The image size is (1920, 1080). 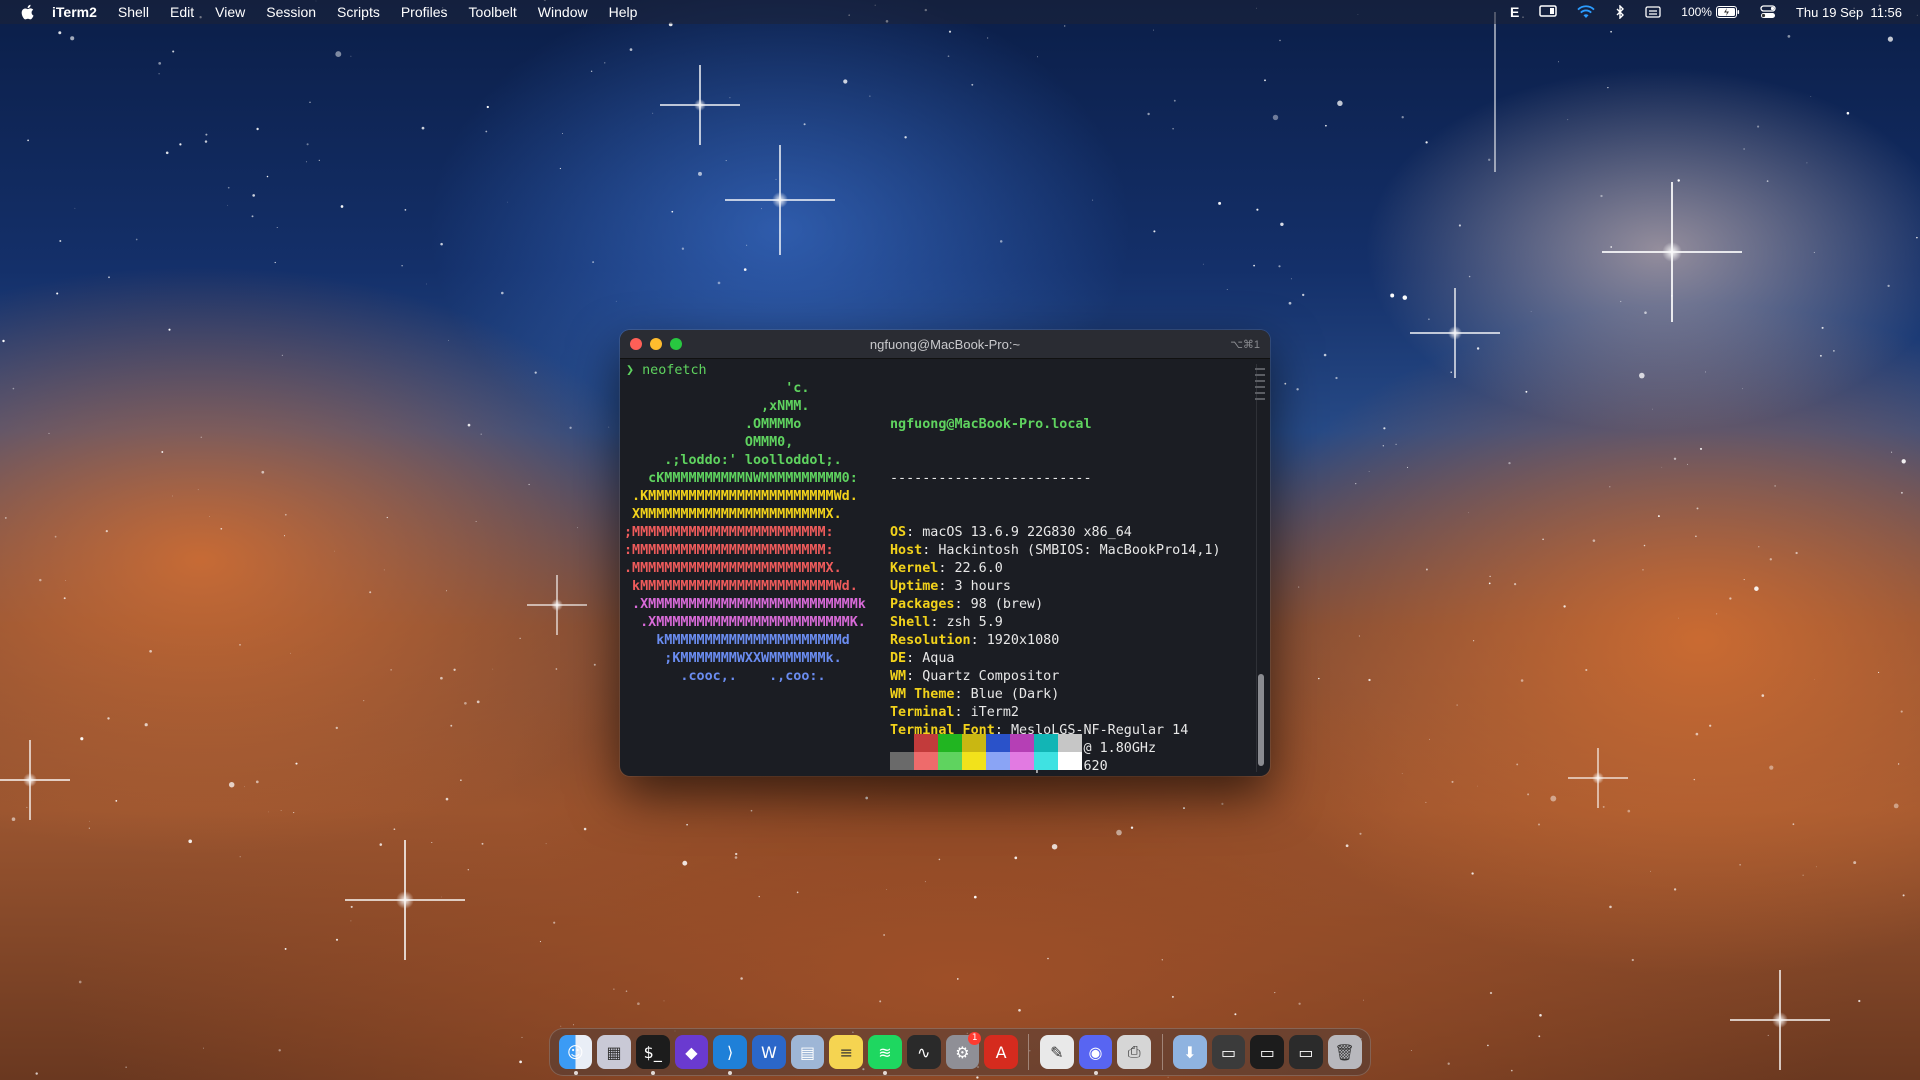 I want to click on dock-launchpad-icon: ▦, so click(x=614, y=1052).